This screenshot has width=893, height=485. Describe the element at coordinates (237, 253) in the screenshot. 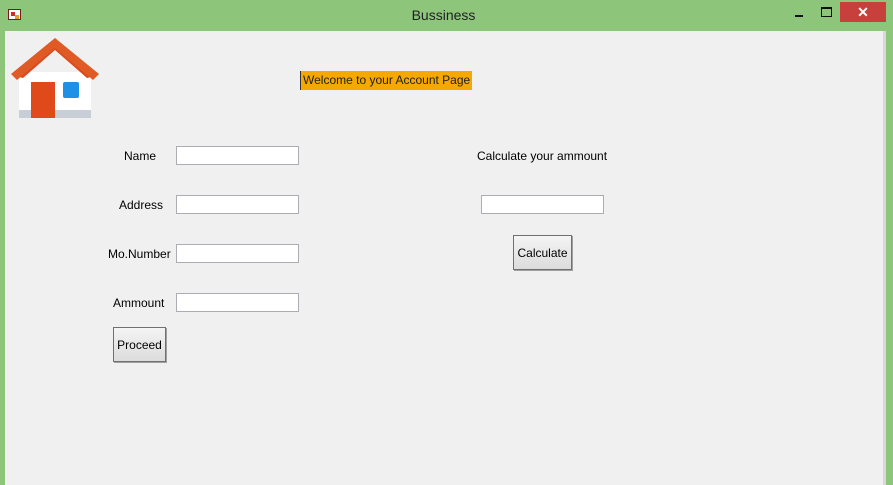

I see `mobile-number-input` at that location.